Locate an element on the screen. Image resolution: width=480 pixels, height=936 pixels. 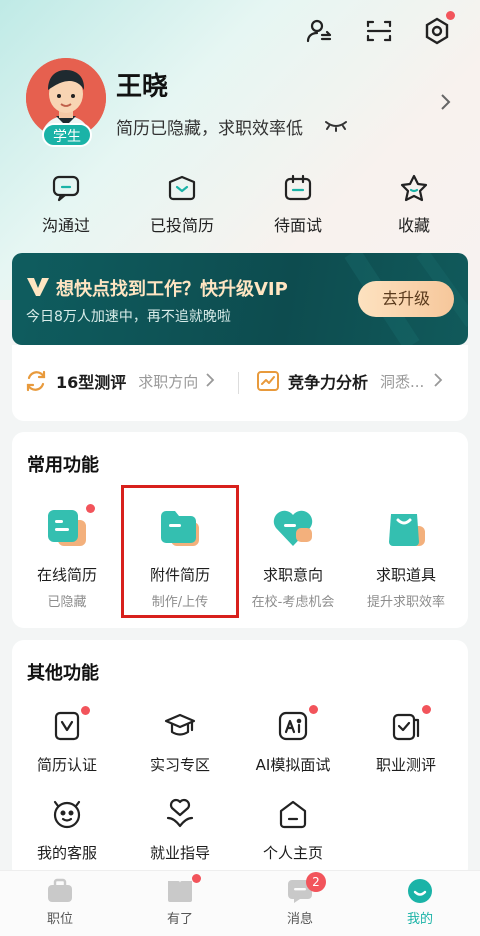
ai-icon is located at coordinates (297, 723).